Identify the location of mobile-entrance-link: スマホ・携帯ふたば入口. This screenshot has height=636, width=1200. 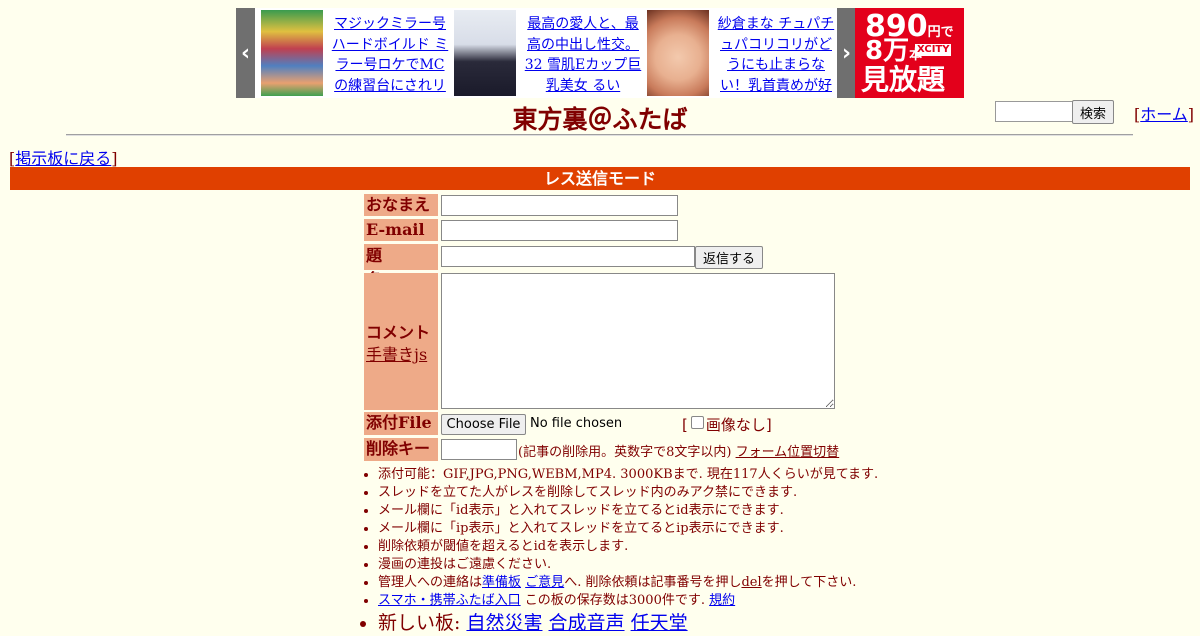
(449, 600).